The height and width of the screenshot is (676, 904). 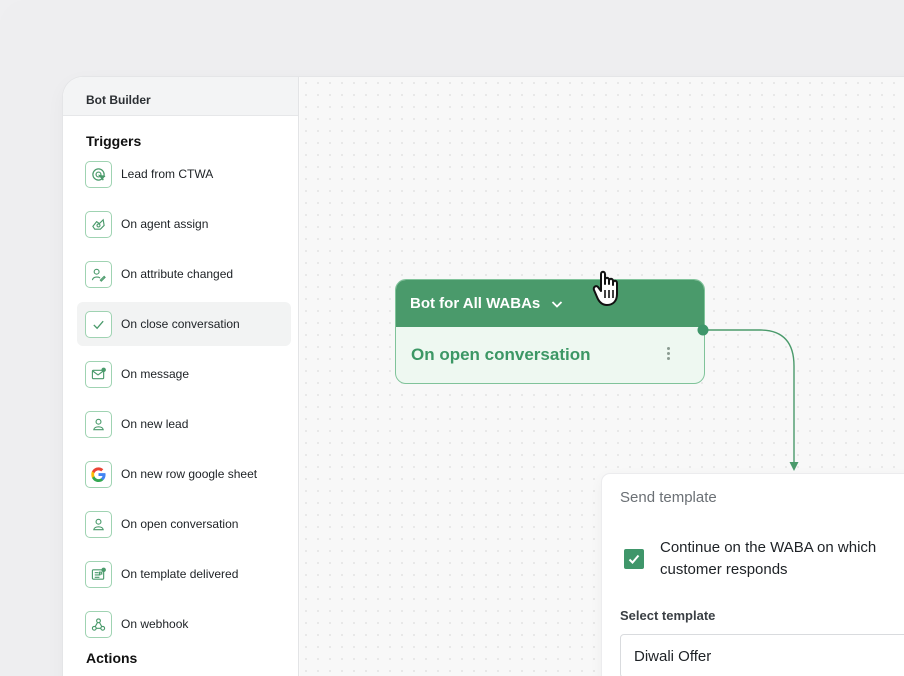 I want to click on template-select: Diwali Offer, so click(x=762, y=655).